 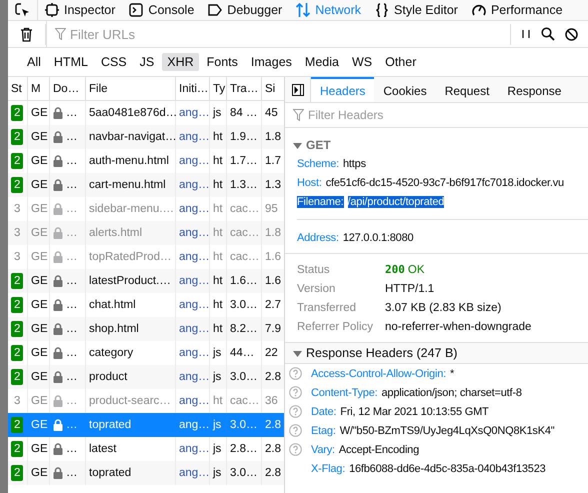 What do you see at coordinates (405, 89) in the screenshot?
I see `details-tab: Cookies` at bounding box center [405, 89].